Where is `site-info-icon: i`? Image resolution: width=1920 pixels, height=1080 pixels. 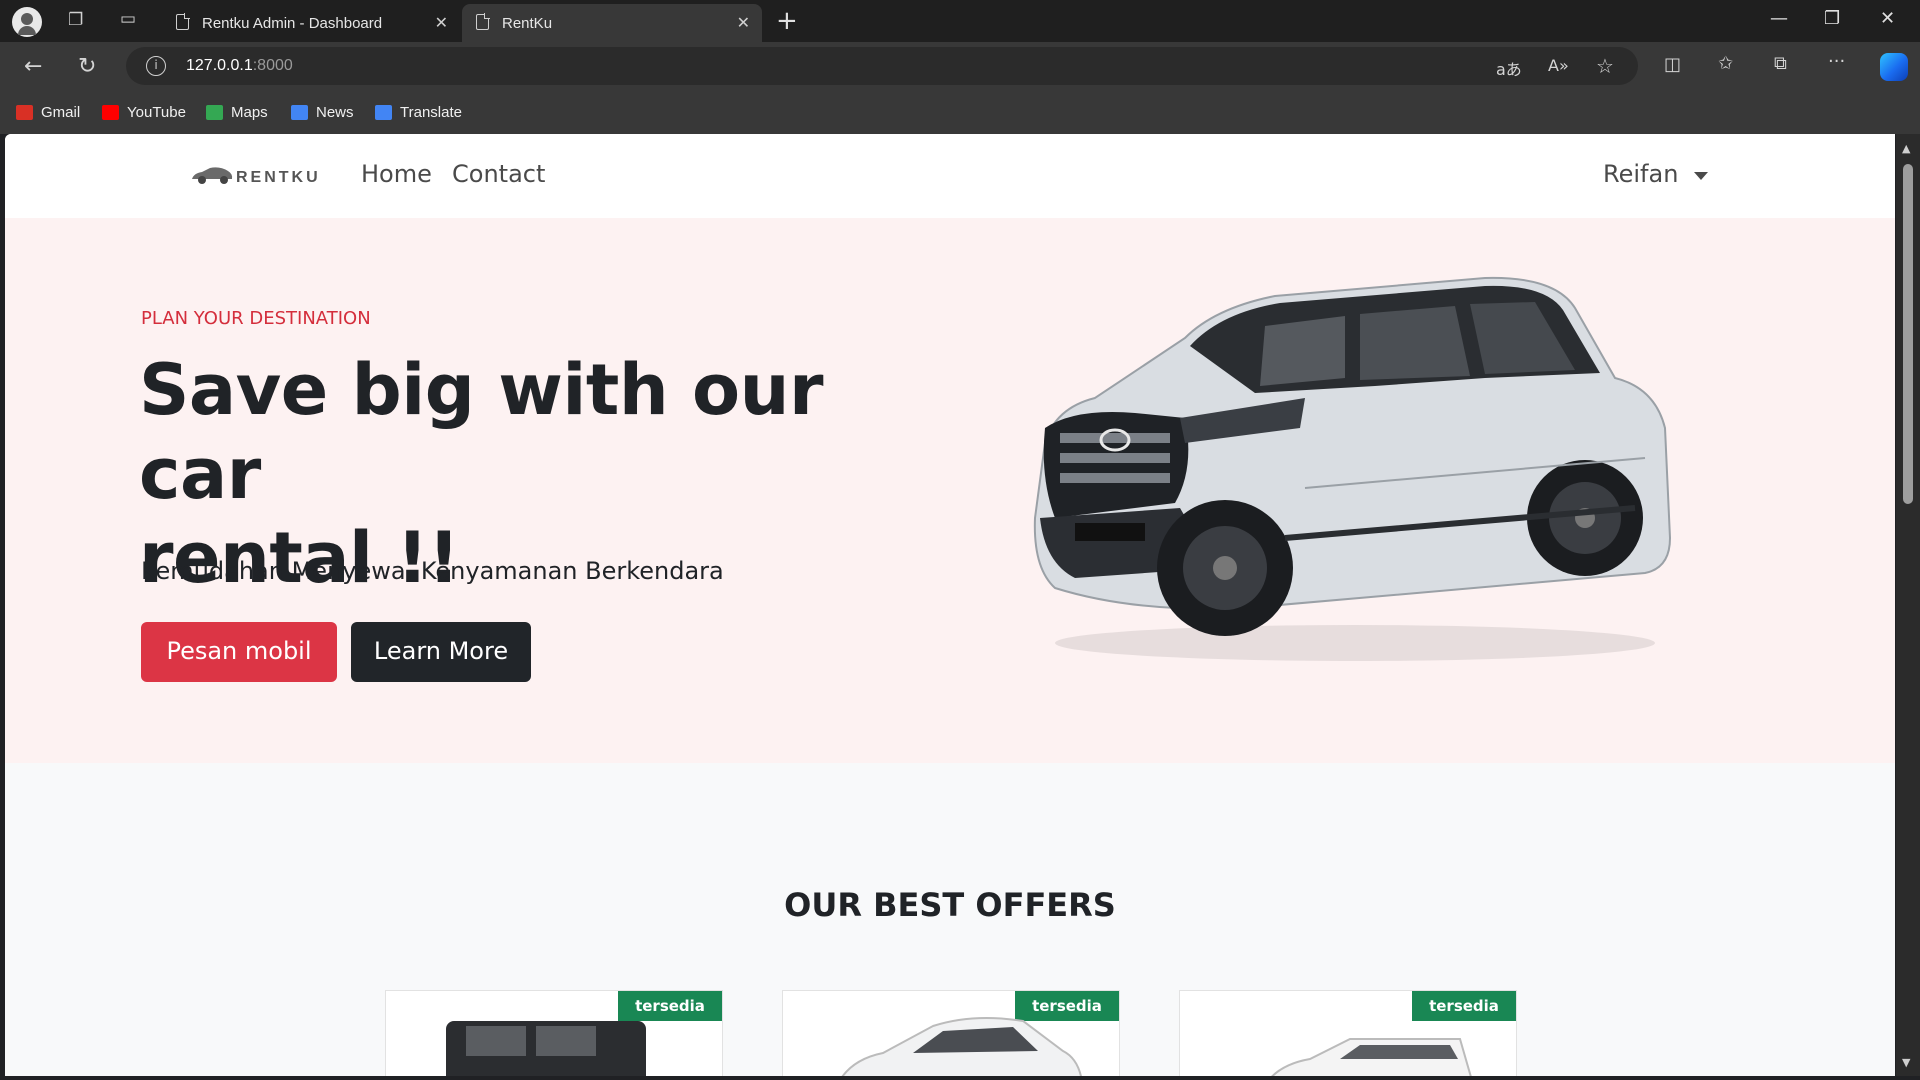 site-info-icon: i is located at coordinates (156, 66).